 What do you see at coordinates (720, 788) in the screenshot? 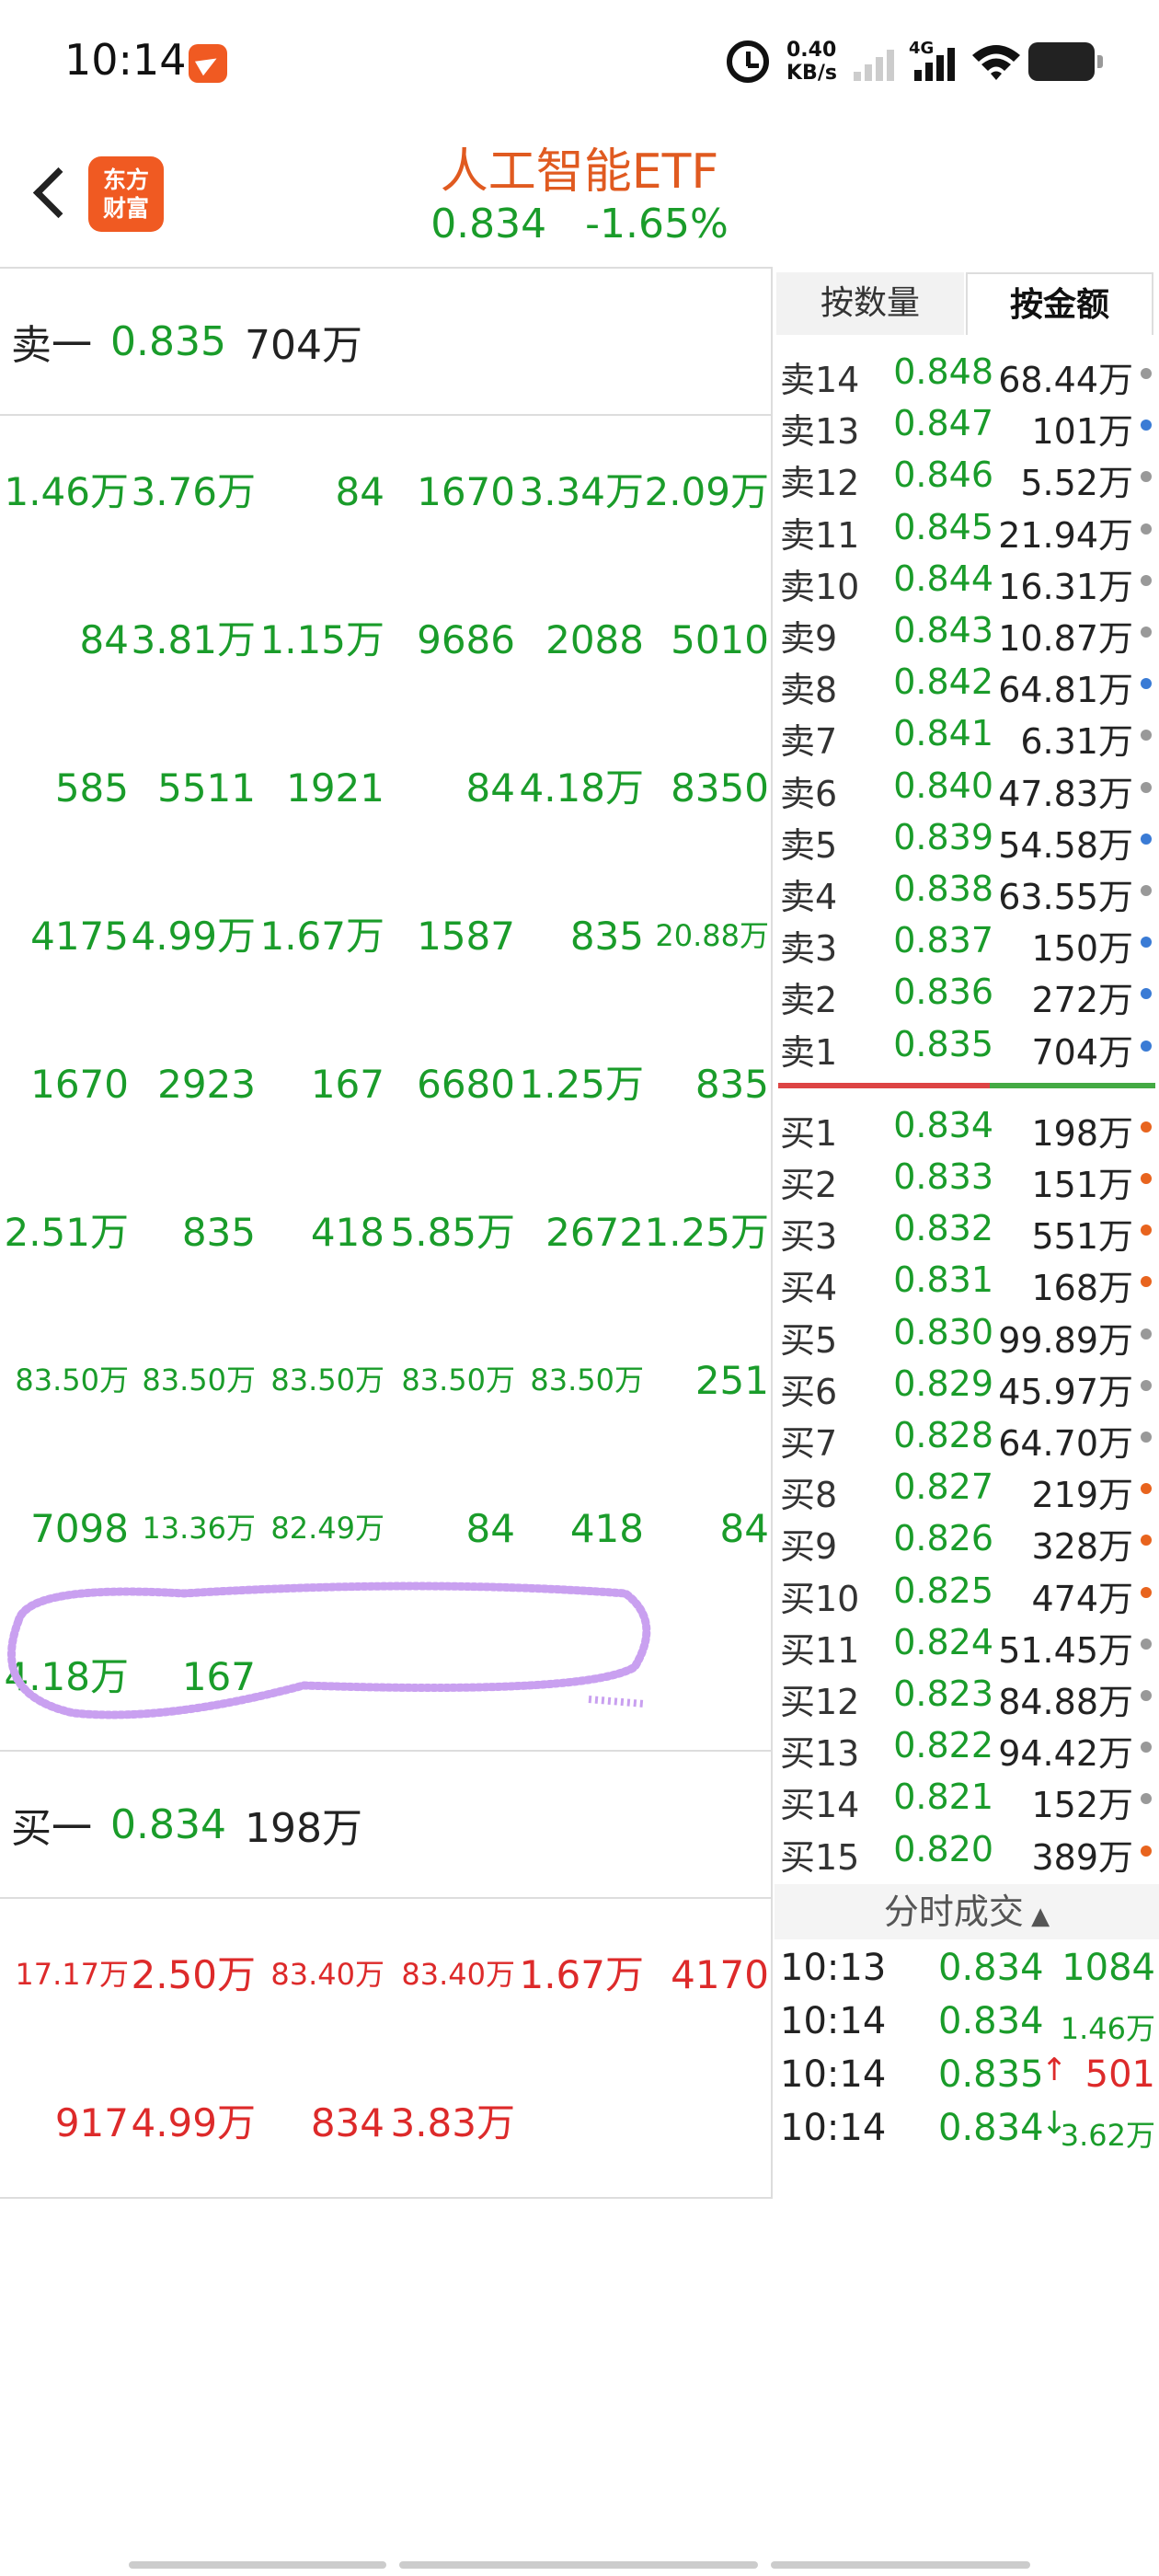
I see `trade-cell: 8350` at bounding box center [720, 788].